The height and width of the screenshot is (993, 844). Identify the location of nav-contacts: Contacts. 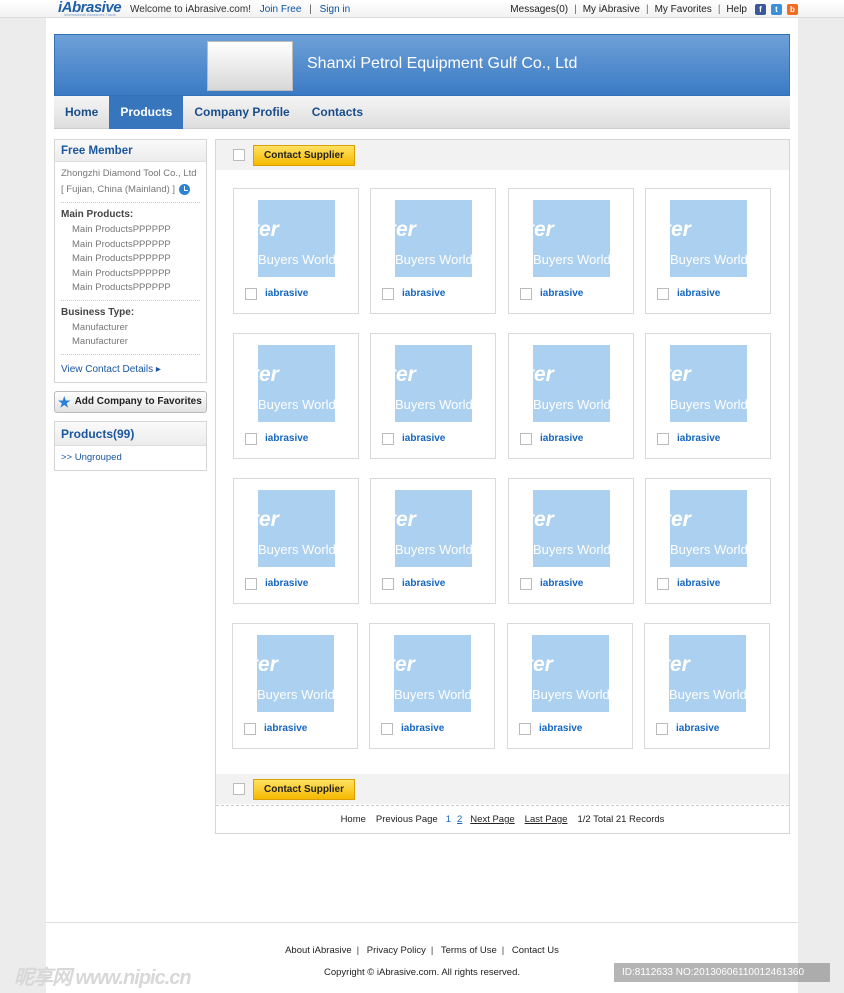
(337, 112).